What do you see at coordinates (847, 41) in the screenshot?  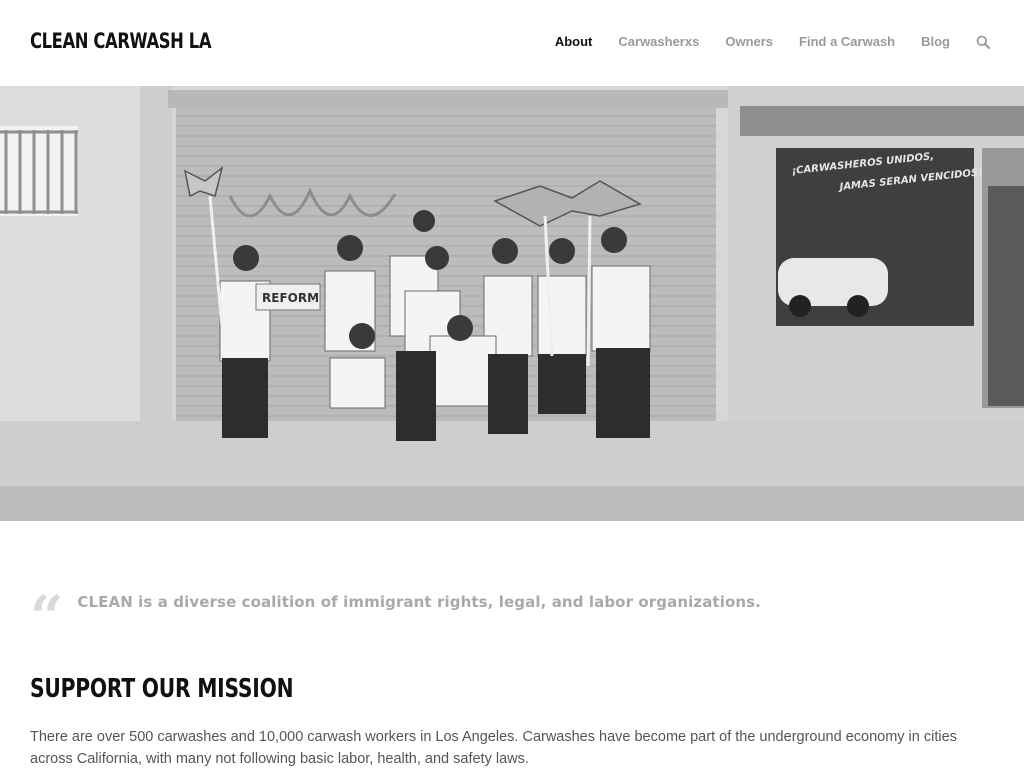 I see `nav-item-find-a-carwash: Find a Carwash` at bounding box center [847, 41].